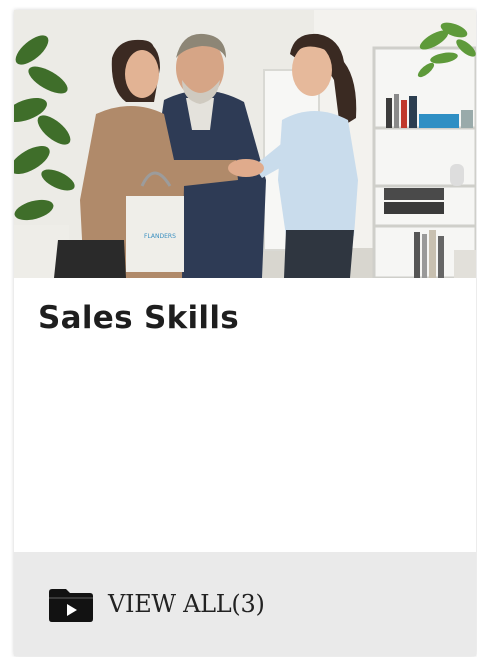  I want to click on view-all-label: VIEW ALL(3), so click(186, 604).